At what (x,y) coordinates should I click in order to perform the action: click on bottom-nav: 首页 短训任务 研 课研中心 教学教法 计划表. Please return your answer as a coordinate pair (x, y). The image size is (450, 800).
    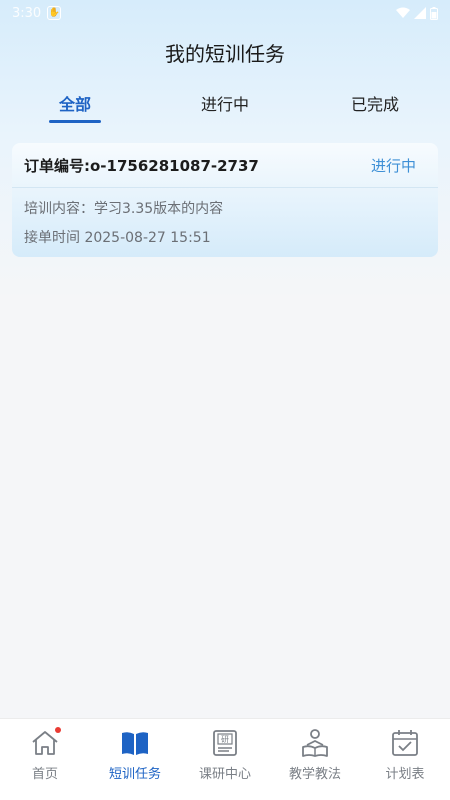
    Looking at the image, I should click on (225, 759).